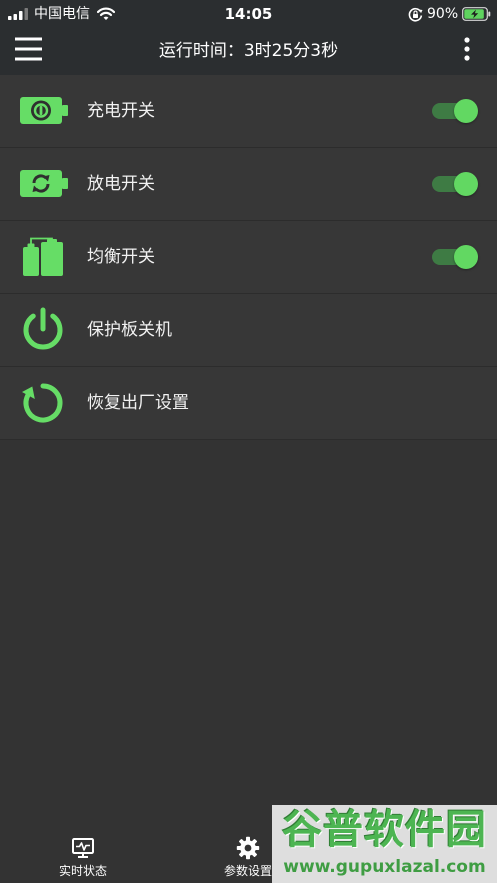  Describe the element at coordinates (248, 14) in the screenshot. I see `status-bar: 中国电信 14:05 90%` at that location.